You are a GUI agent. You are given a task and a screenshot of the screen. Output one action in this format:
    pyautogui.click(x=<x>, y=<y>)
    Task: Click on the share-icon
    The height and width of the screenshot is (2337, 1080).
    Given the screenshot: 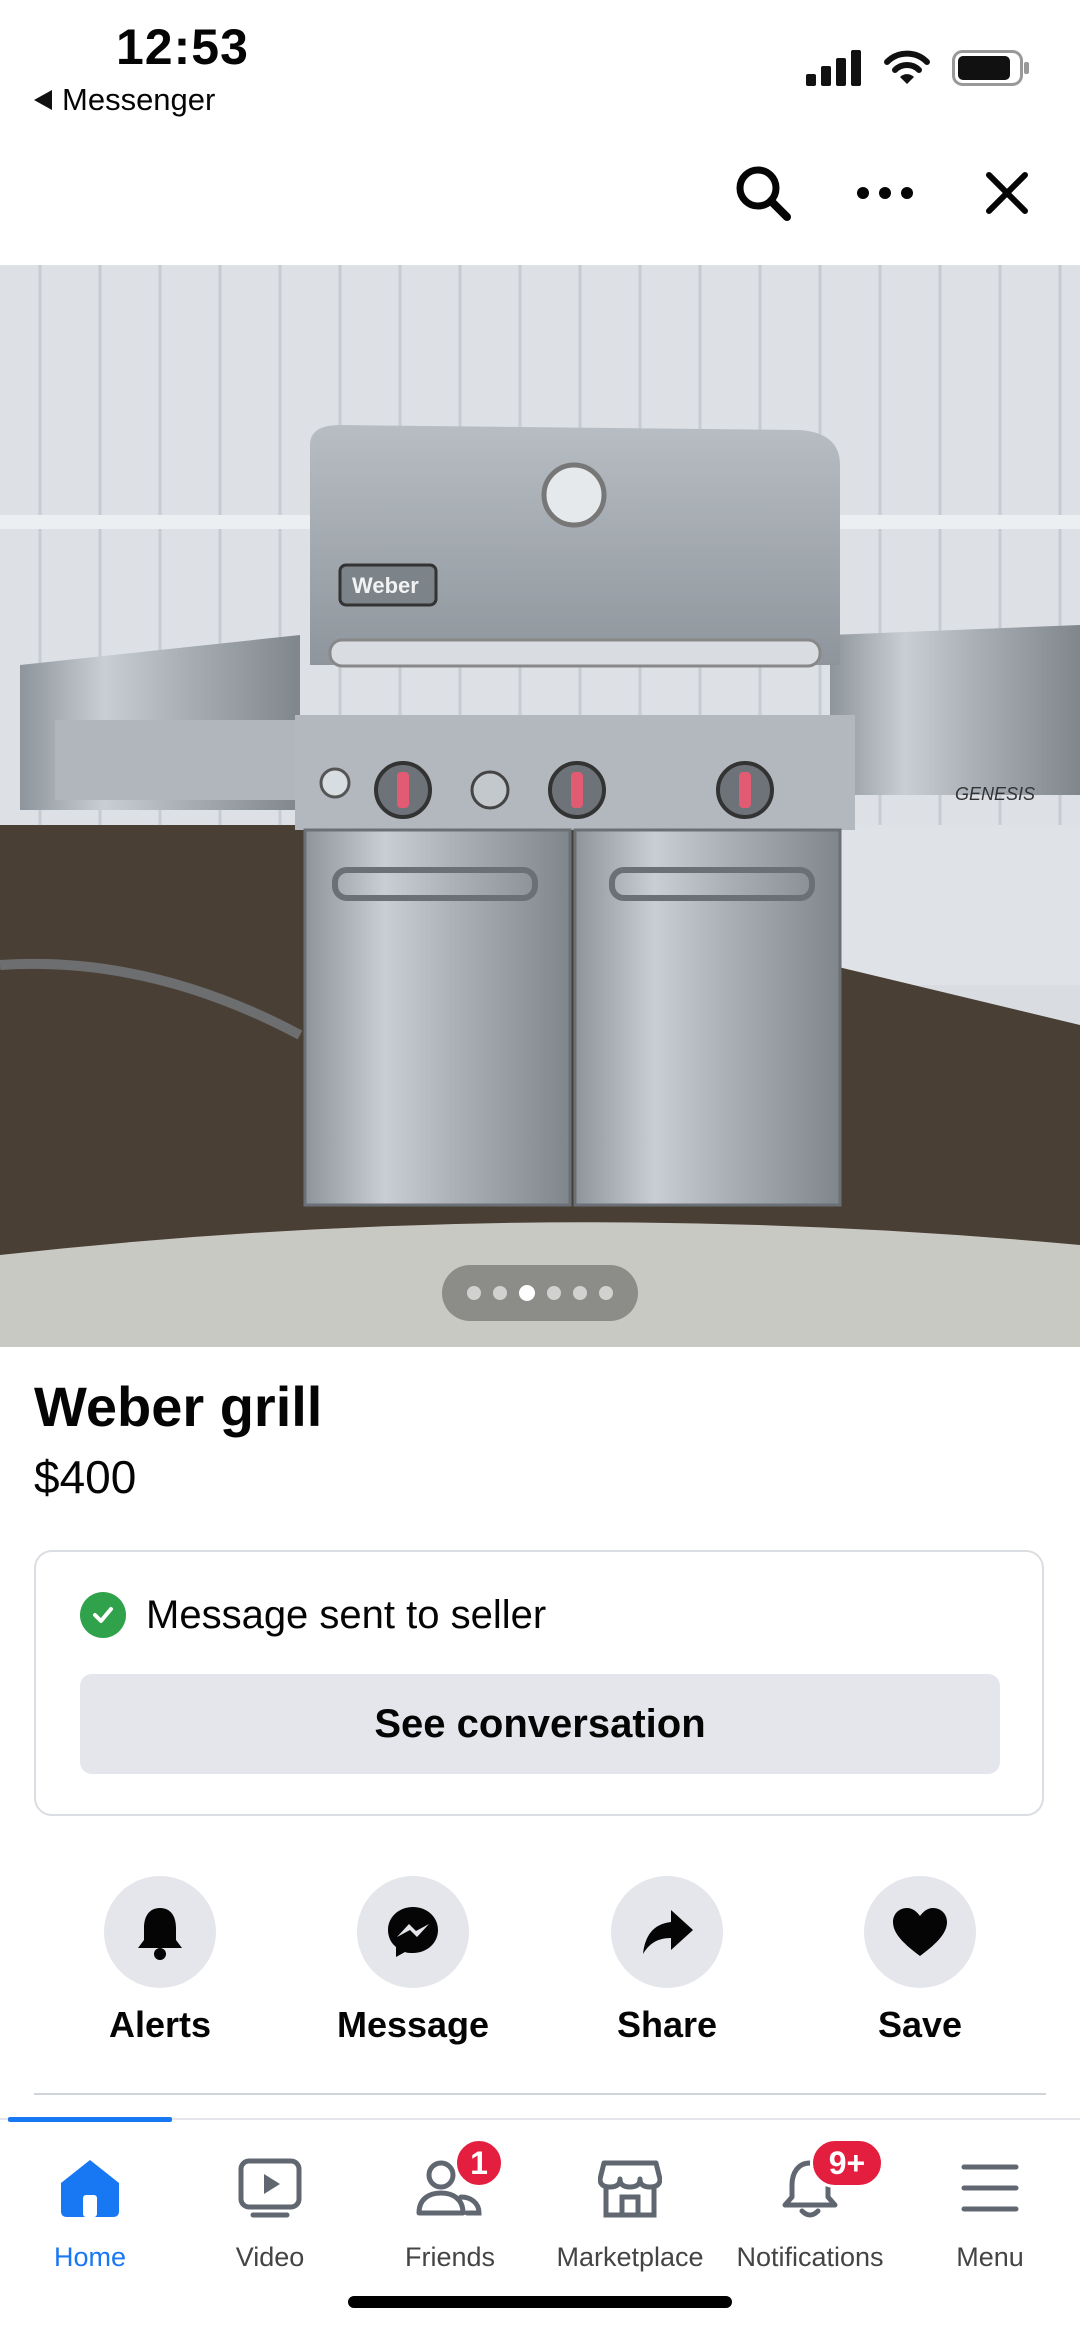 What is the action you would take?
    pyautogui.click(x=668, y=1932)
    